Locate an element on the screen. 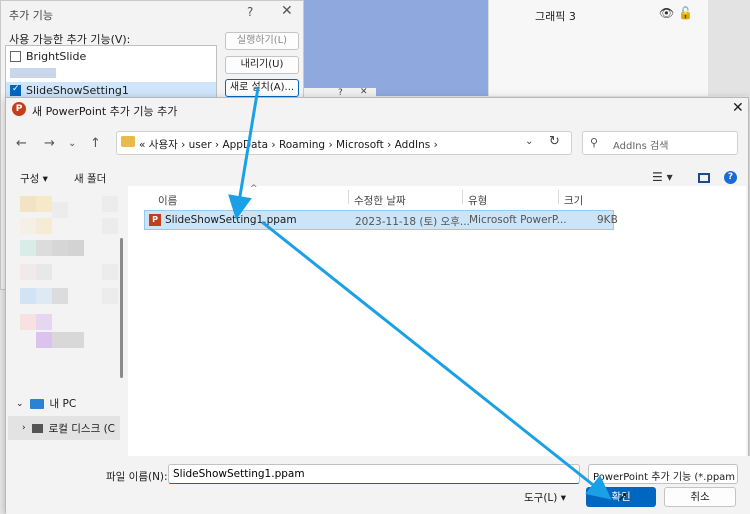 The image size is (750, 514). column-header-type: 유형 is located at coordinates (477, 200).